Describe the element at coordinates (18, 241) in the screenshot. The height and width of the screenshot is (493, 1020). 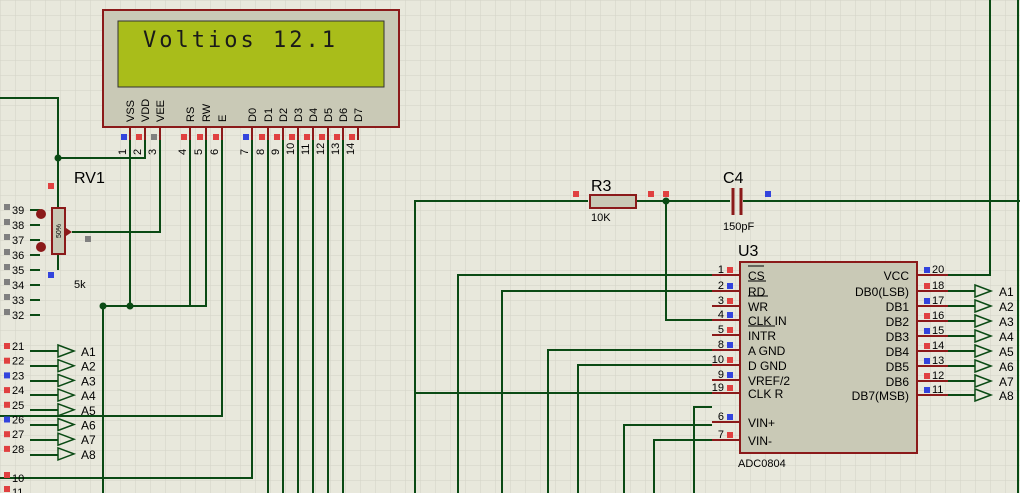
I see `mcu-pin-number: 37` at that location.